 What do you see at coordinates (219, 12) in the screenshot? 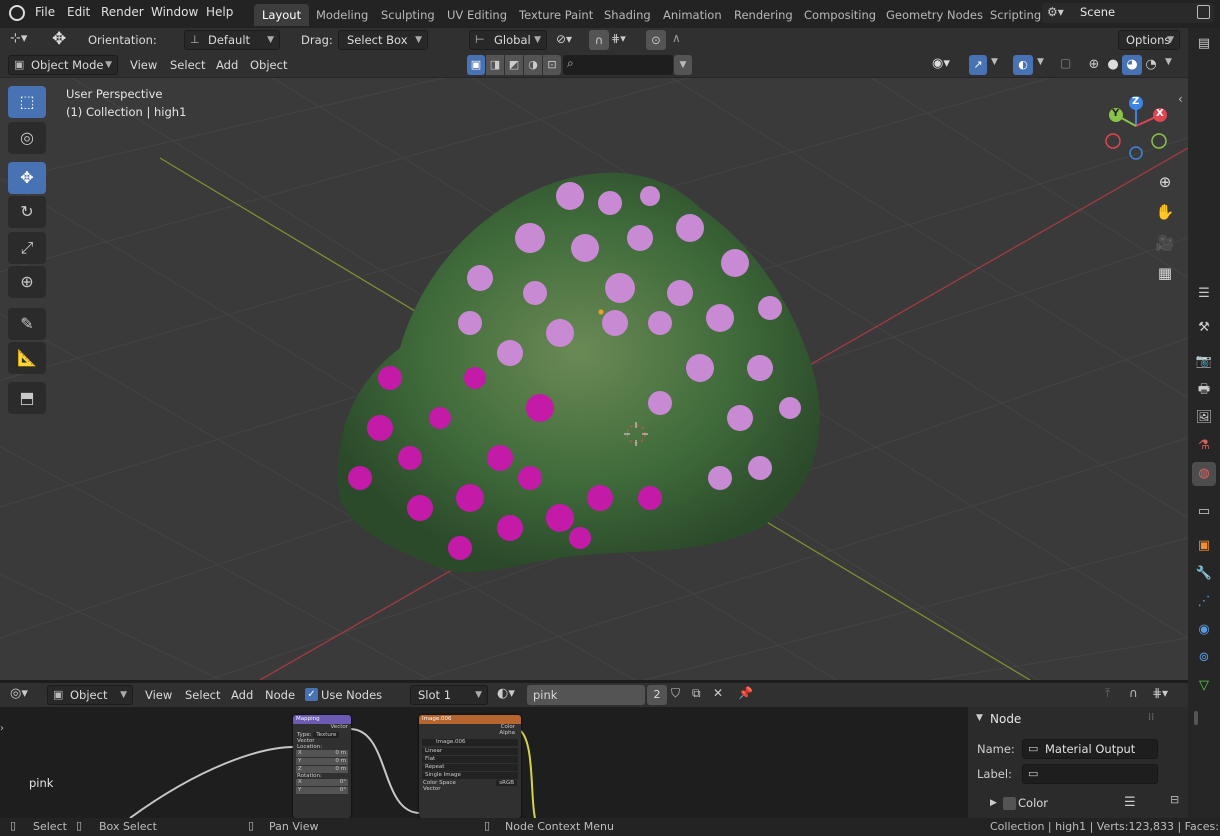
I see `menu-help: Help` at bounding box center [219, 12].